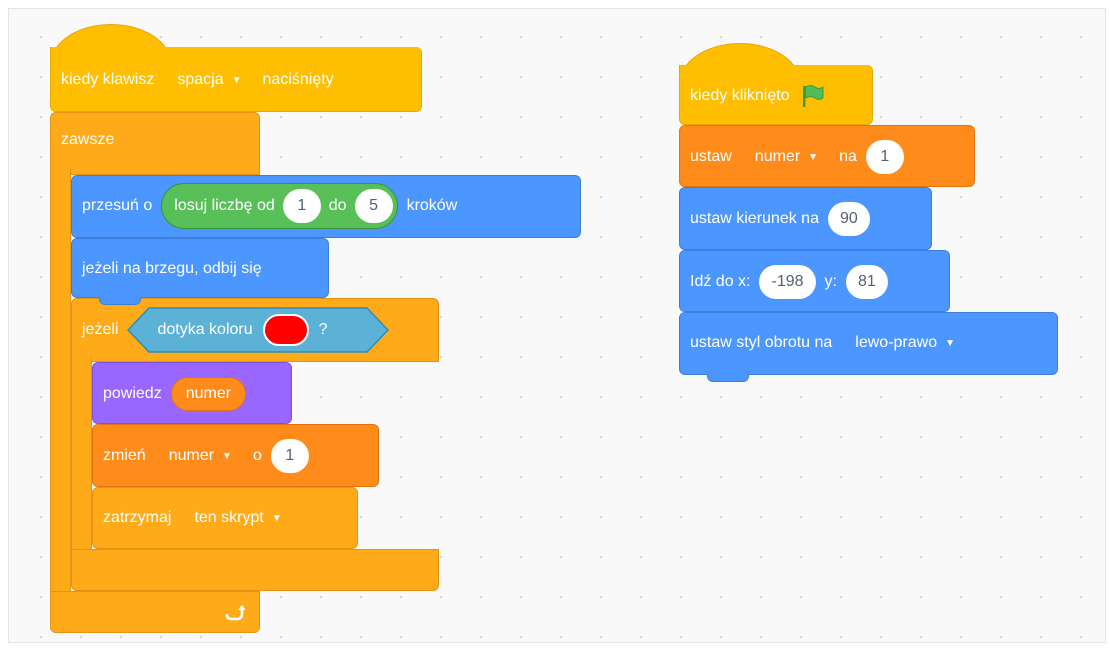 The image size is (1110, 649). What do you see at coordinates (285, 330) in the screenshot?
I see `color-swatch` at bounding box center [285, 330].